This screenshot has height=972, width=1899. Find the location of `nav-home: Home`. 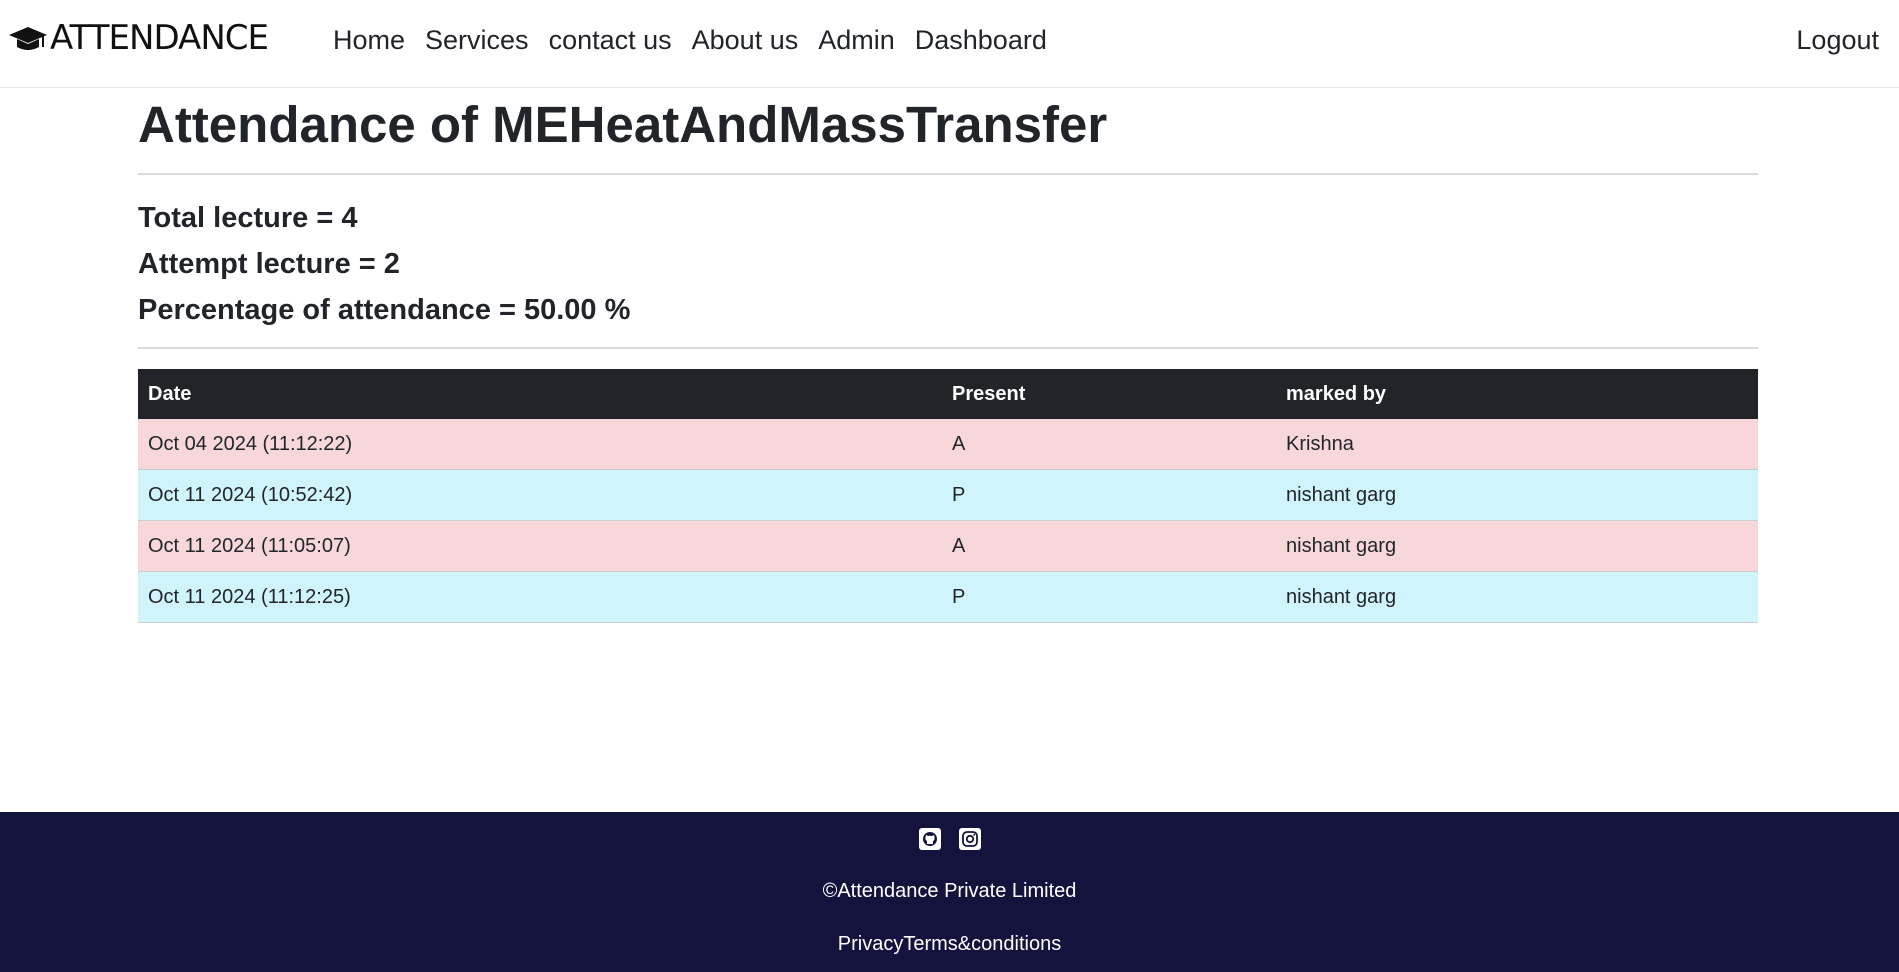

nav-home: Home is located at coordinates (374, 40).